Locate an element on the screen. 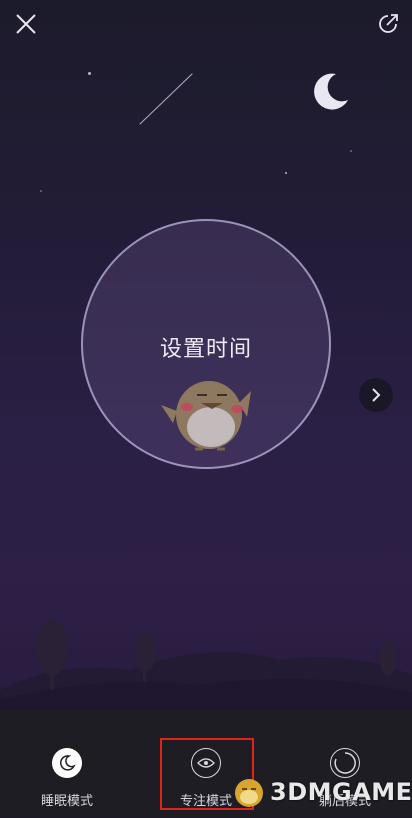 The height and width of the screenshot is (818, 412). watermark: 3DMGAME is located at coordinates (322, 792).